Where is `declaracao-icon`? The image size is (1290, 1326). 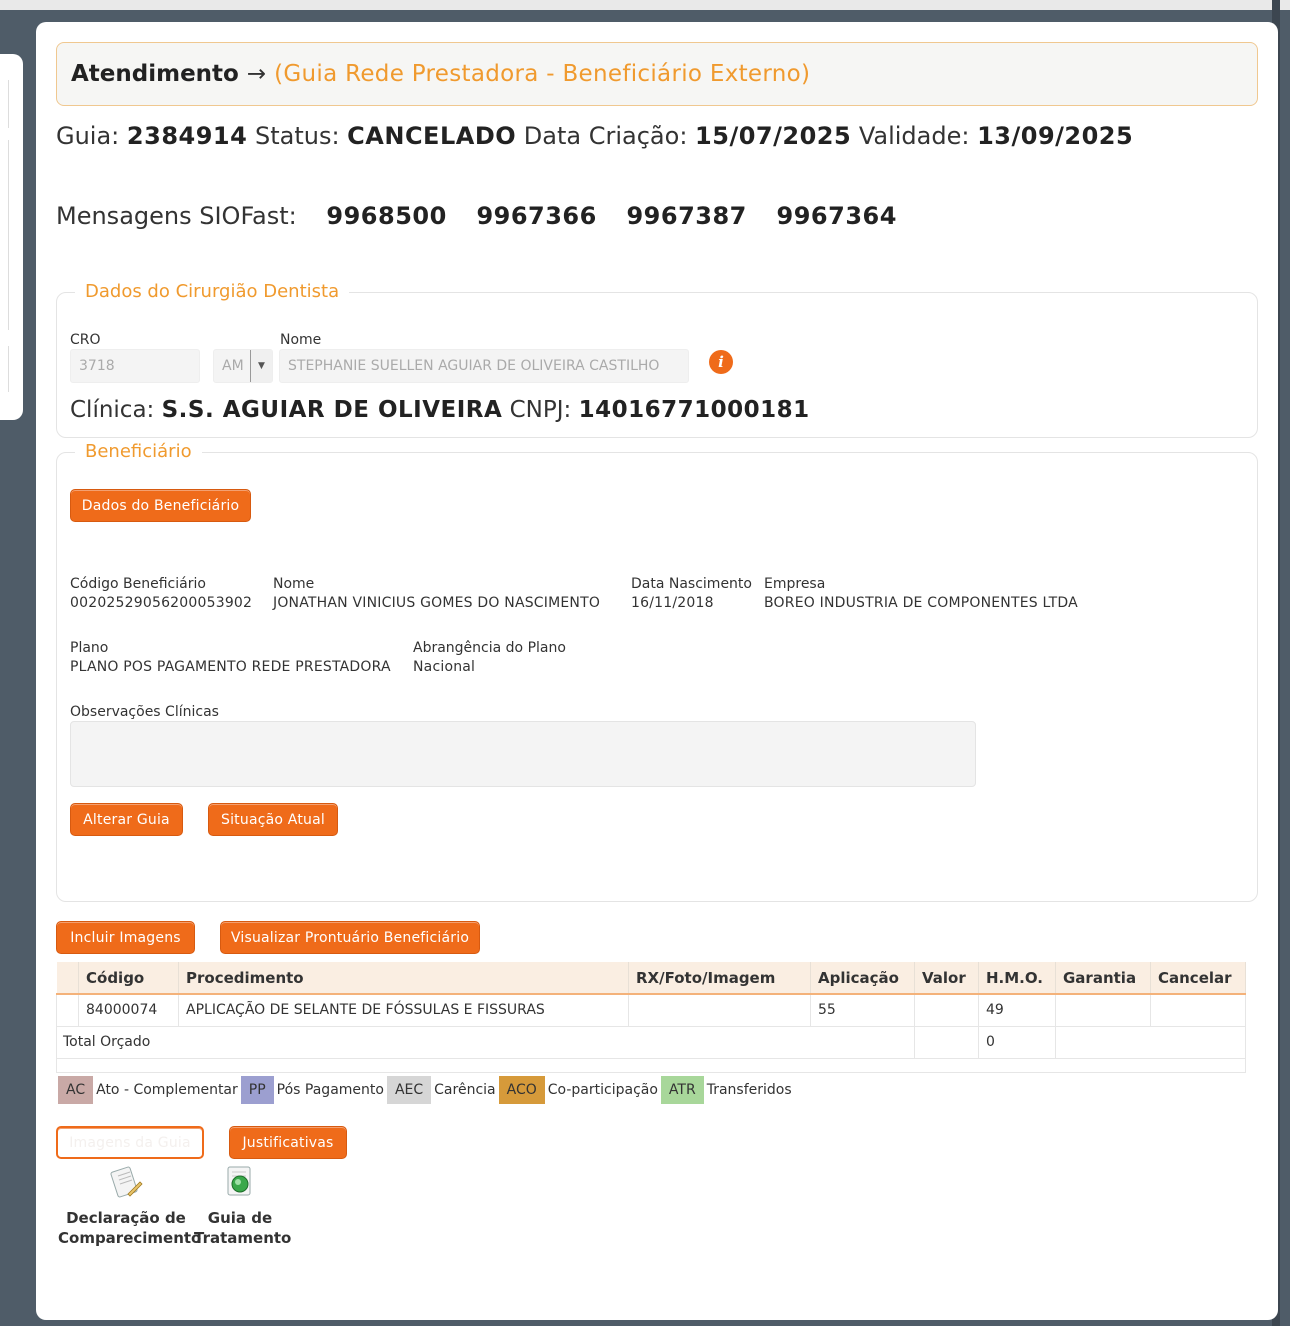 declaracao-icon is located at coordinates (126, 1185).